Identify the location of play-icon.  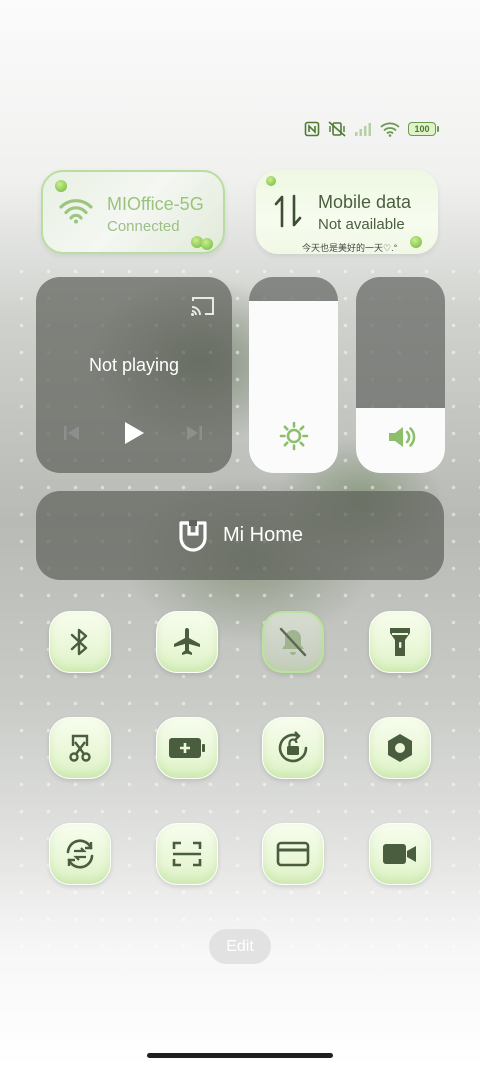
(134, 433).